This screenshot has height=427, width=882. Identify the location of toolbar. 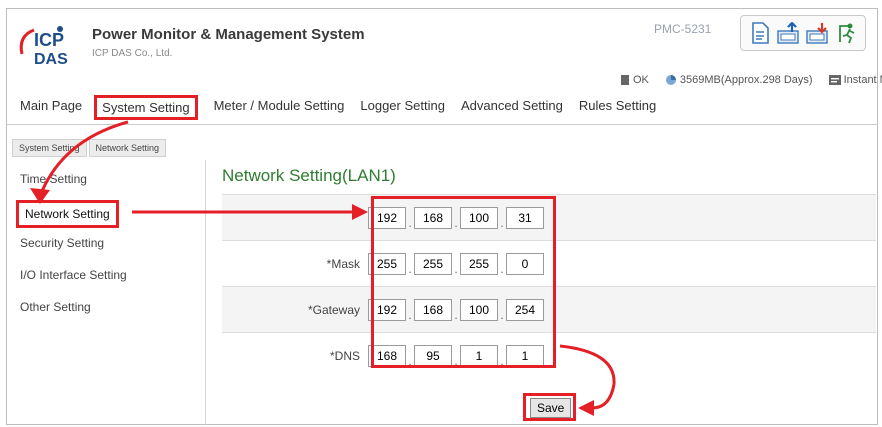
(803, 33).